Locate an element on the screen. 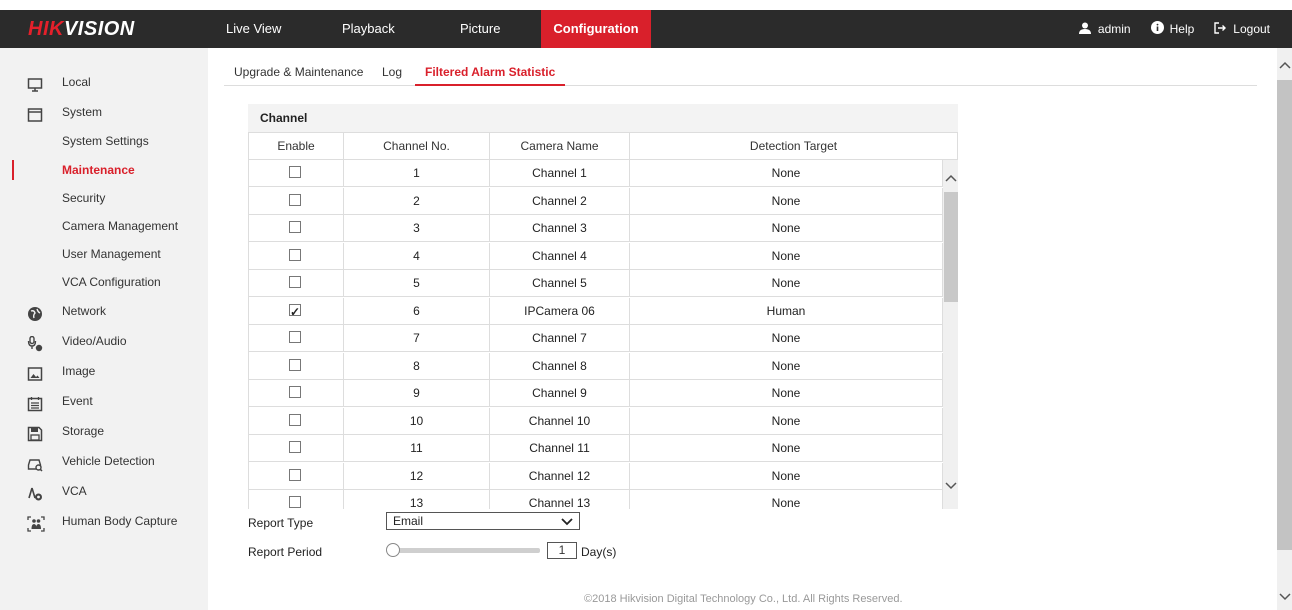 The height and width of the screenshot is (610, 1292). sidebar-item-label: User Management is located at coordinates (111, 254).